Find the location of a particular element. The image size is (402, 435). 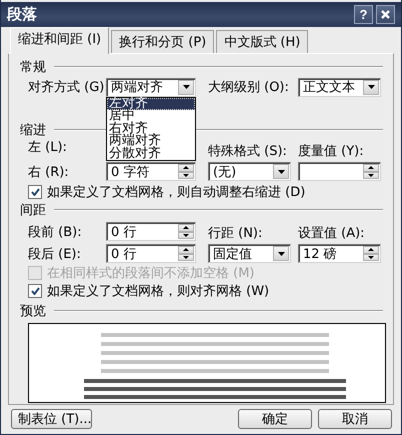

field-label: 左 (L): is located at coordinates (47, 147).